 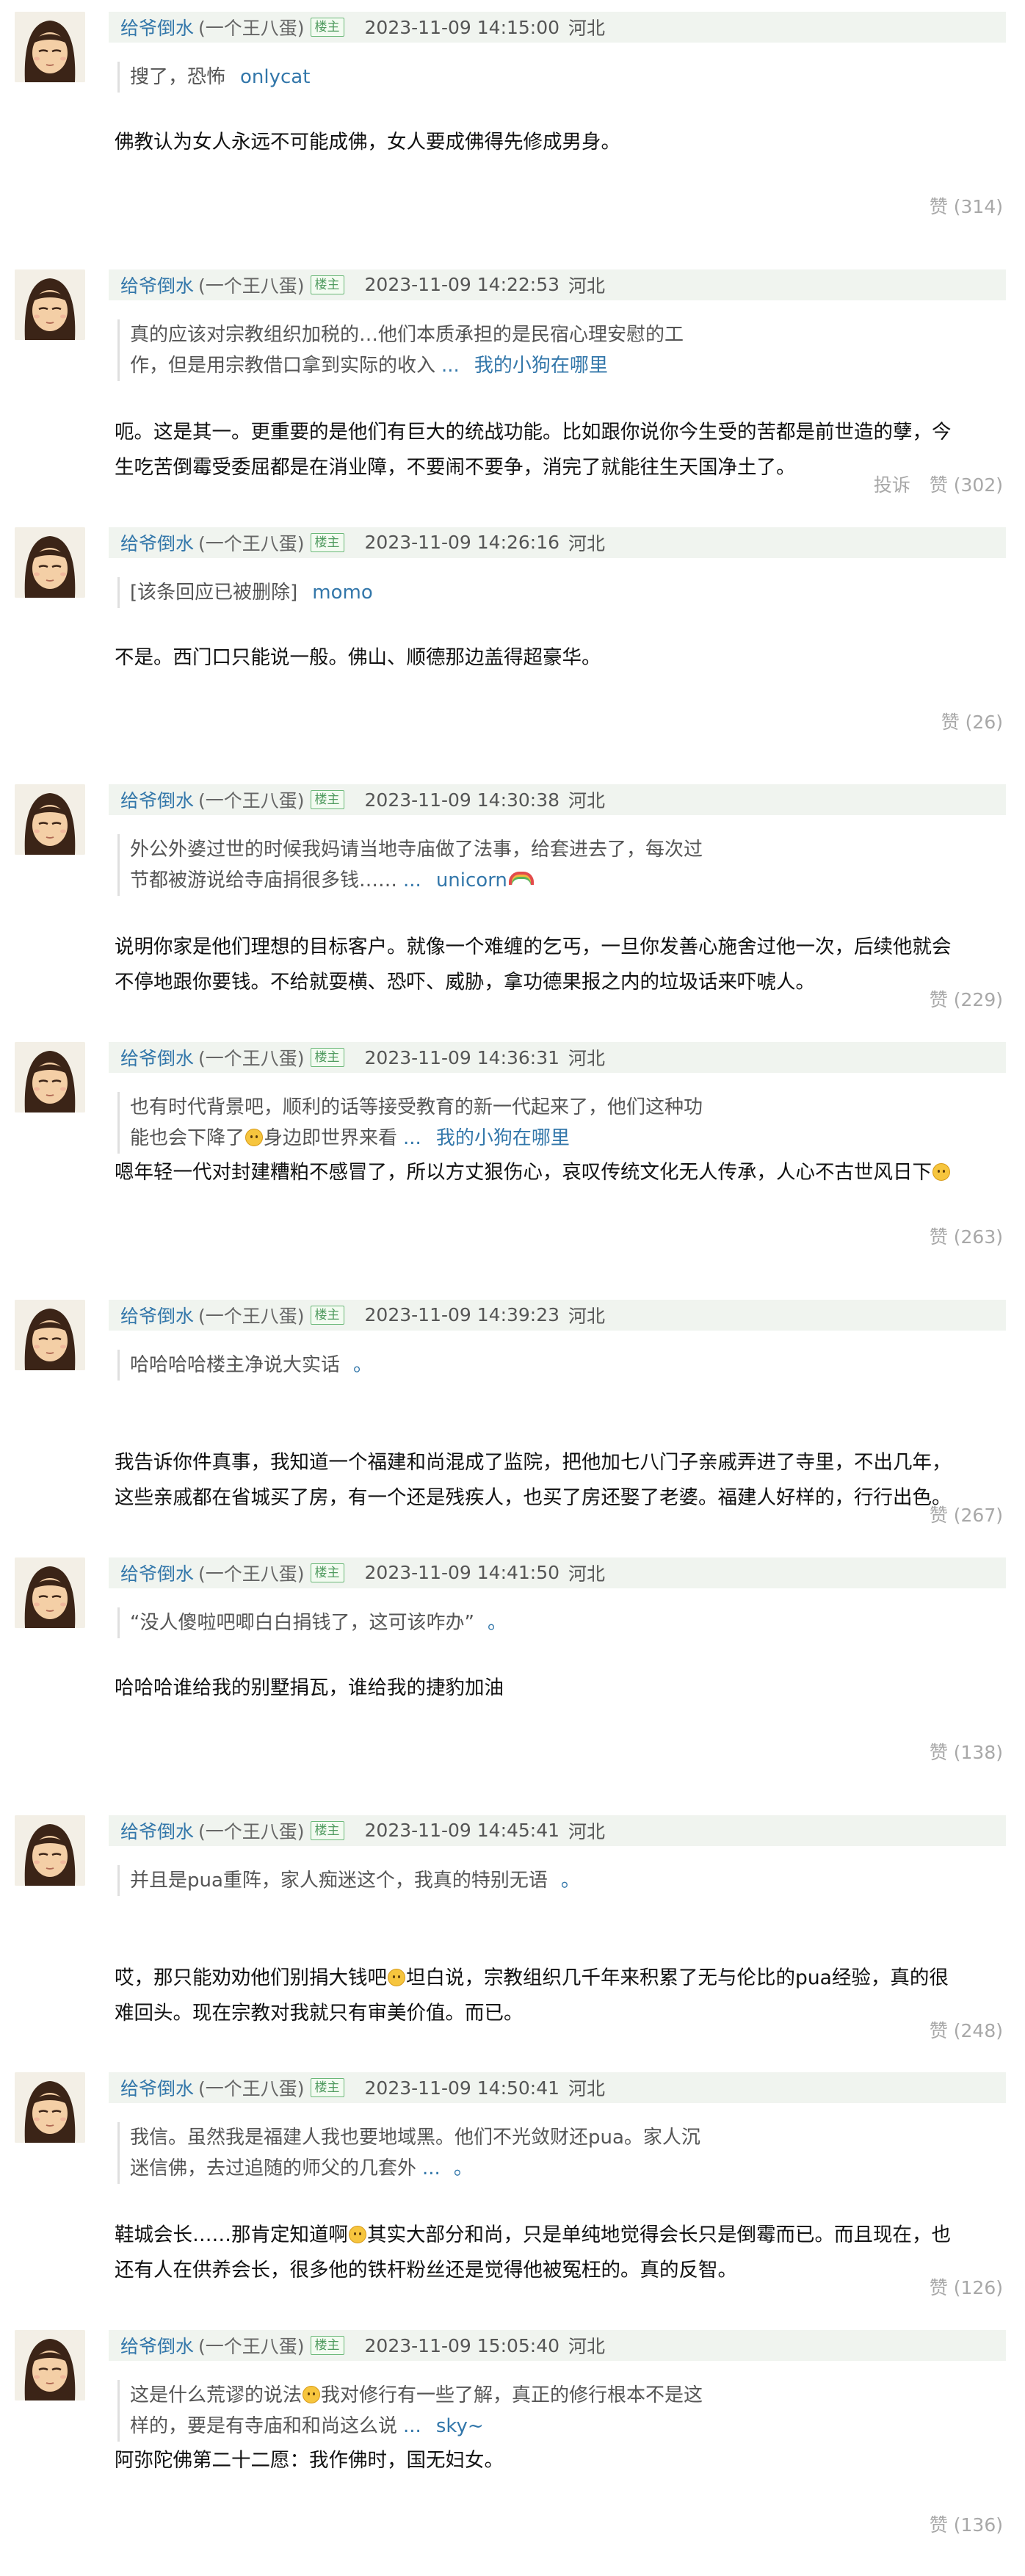 I want to click on quote-line: “没人傻啦吧唧白白捐钱了，这可该咋办” 。, so click(x=453, y=1622).